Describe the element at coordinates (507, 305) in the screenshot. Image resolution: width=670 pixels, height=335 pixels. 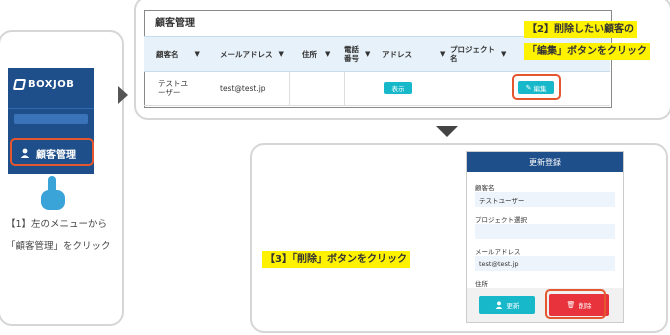
I see `update-button: 更新` at that location.